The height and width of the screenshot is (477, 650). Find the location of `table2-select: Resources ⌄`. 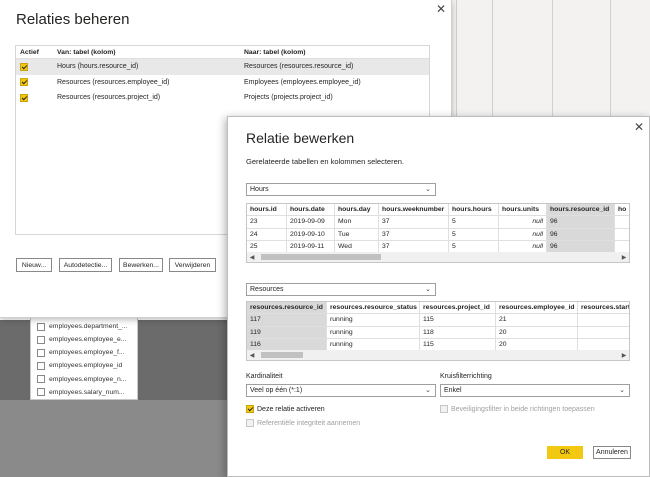

table2-select: Resources ⌄ is located at coordinates (341, 289).